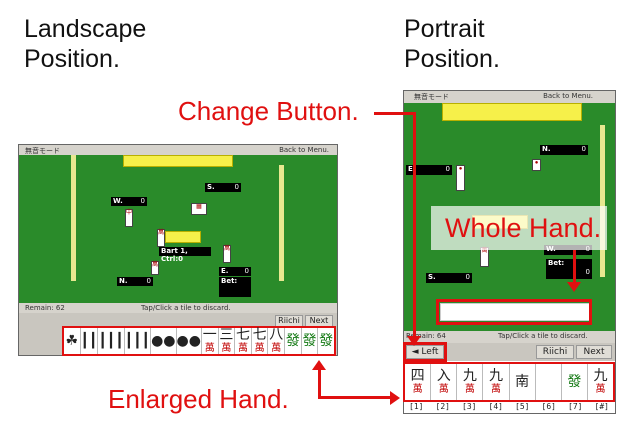  I want to click on landscape-score-south: S. 0, so click(223, 187).